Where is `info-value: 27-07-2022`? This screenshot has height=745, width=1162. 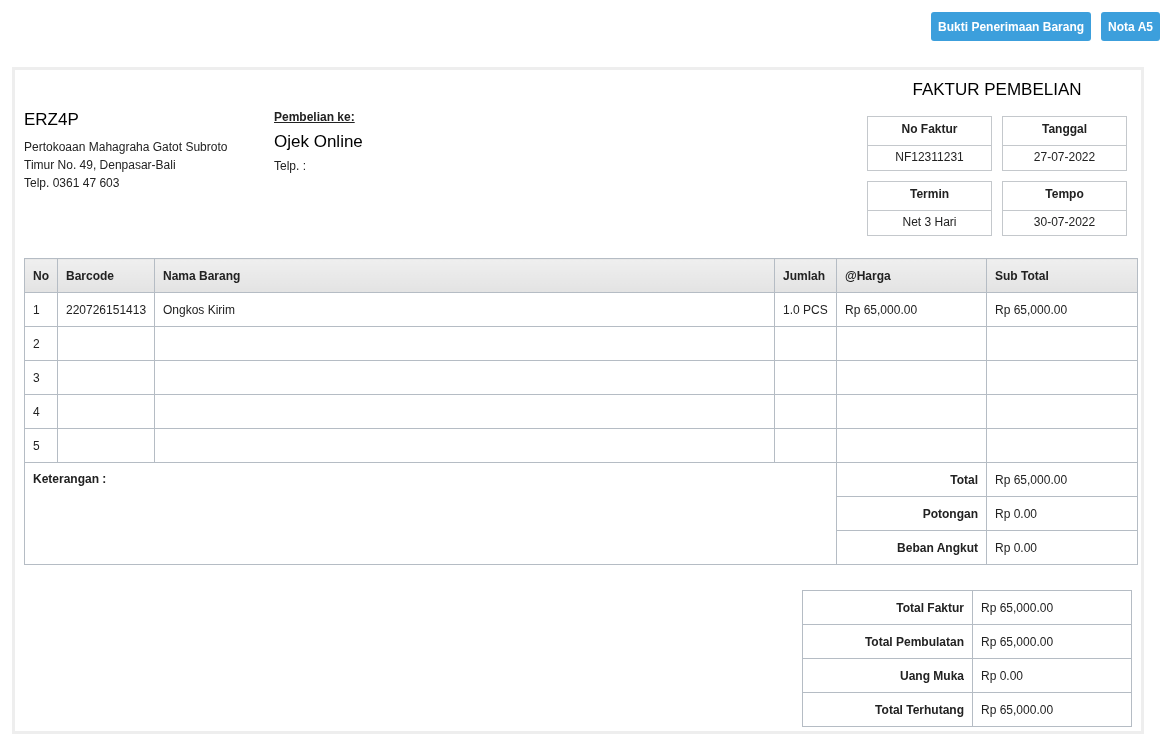 info-value: 27-07-2022 is located at coordinates (1064, 157).